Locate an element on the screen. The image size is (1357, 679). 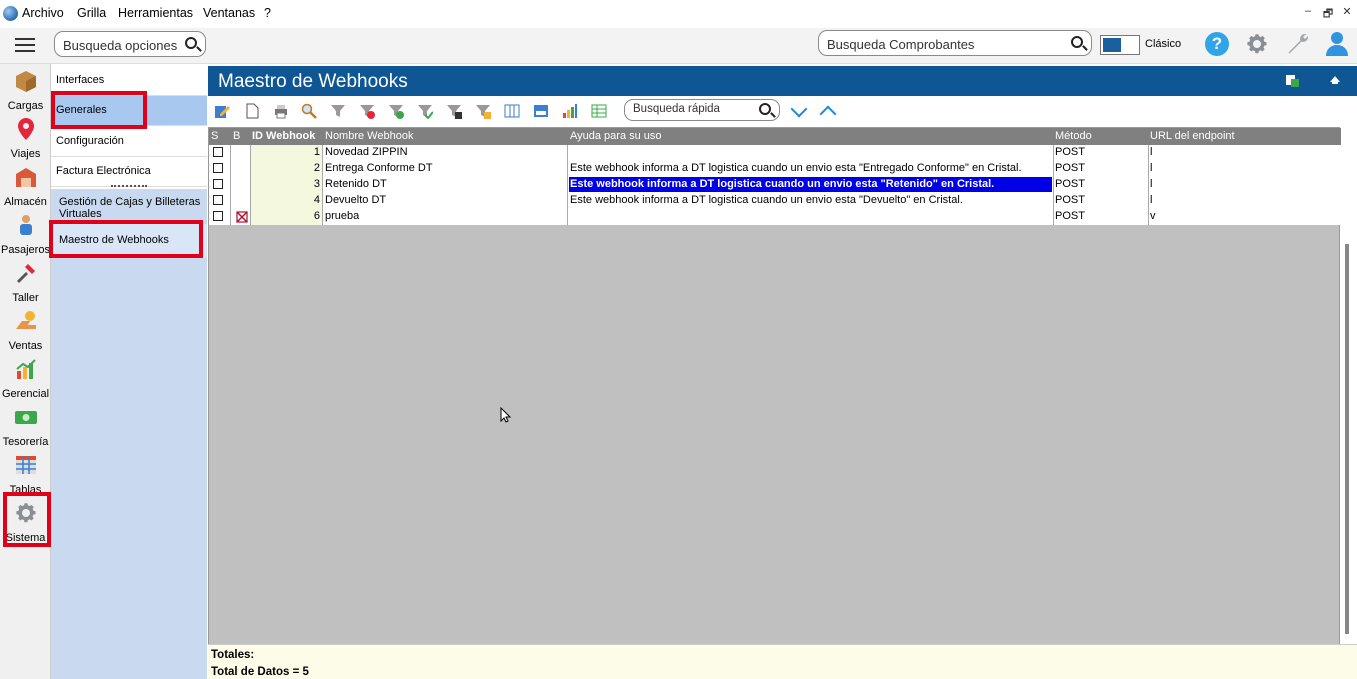
rail-item-cargas: Cargas is located at coordinates (25, 90).